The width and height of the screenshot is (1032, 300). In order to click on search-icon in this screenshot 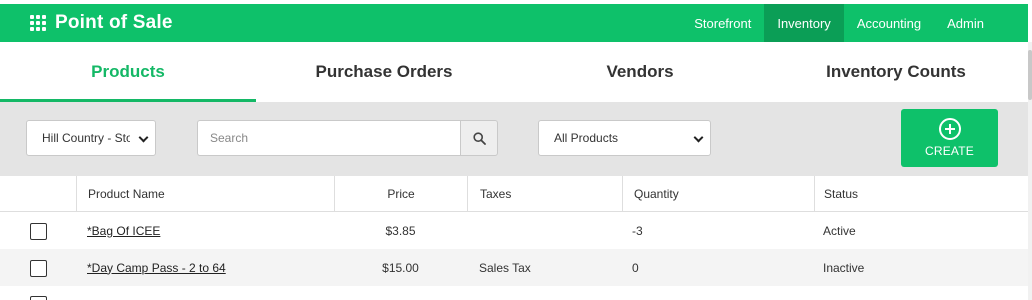, I will do `click(479, 138)`.